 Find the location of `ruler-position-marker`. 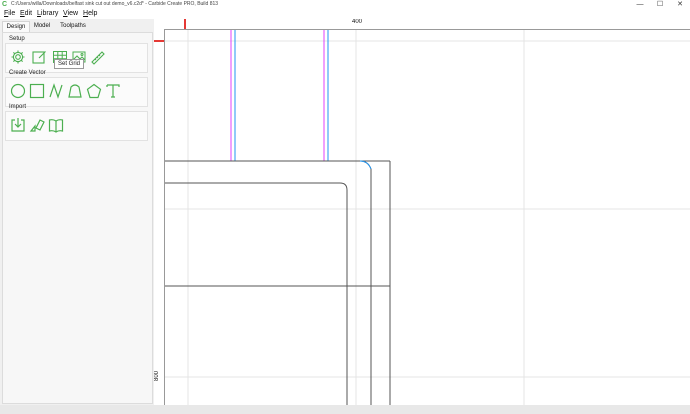

ruler-position-marker is located at coordinates (185, 24).